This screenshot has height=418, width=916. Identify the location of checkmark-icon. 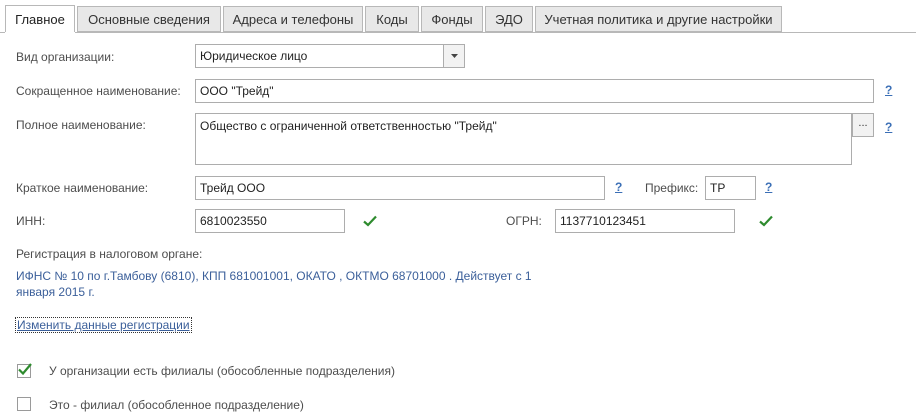
(25, 369).